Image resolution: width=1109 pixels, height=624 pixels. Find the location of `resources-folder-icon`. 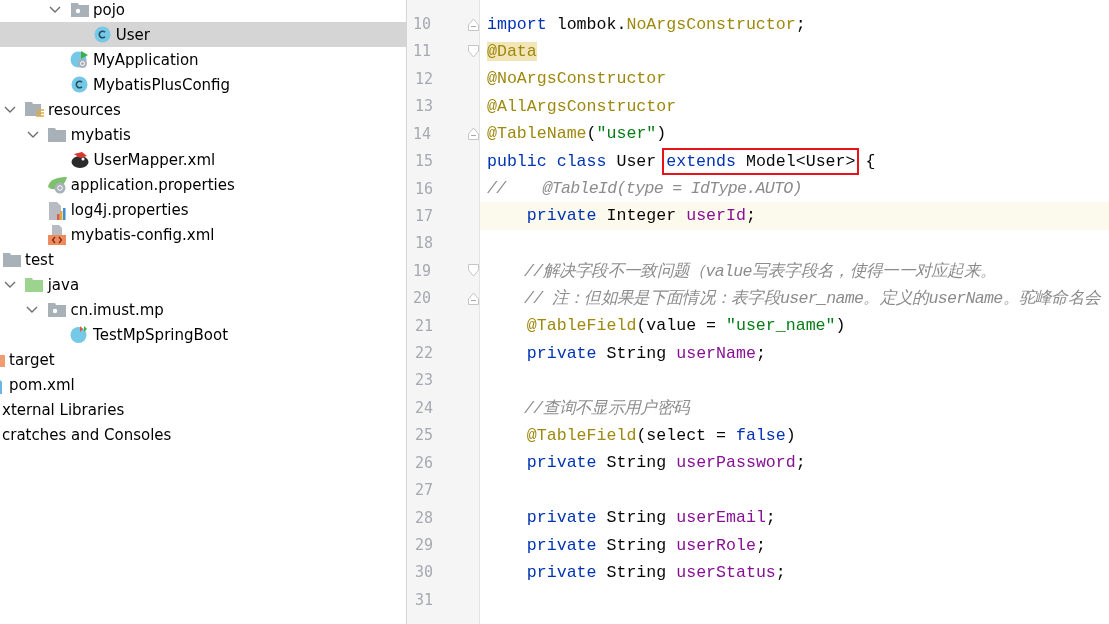

resources-folder-icon is located at coordinates (34, 109).